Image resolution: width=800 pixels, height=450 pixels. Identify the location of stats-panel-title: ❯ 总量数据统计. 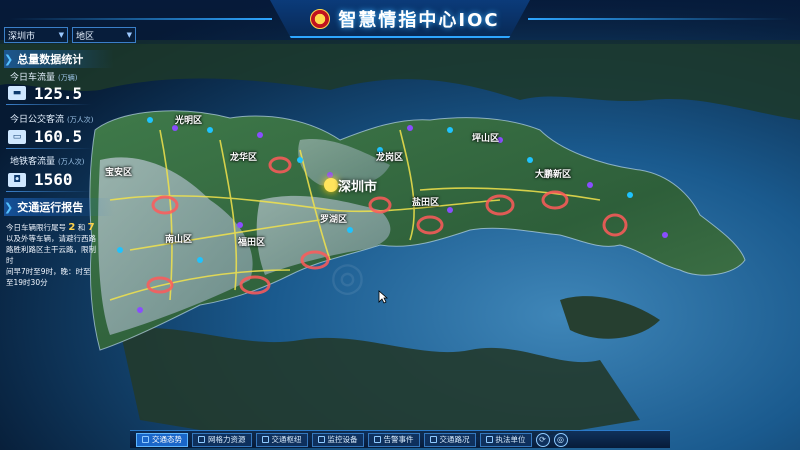
(59, 59).